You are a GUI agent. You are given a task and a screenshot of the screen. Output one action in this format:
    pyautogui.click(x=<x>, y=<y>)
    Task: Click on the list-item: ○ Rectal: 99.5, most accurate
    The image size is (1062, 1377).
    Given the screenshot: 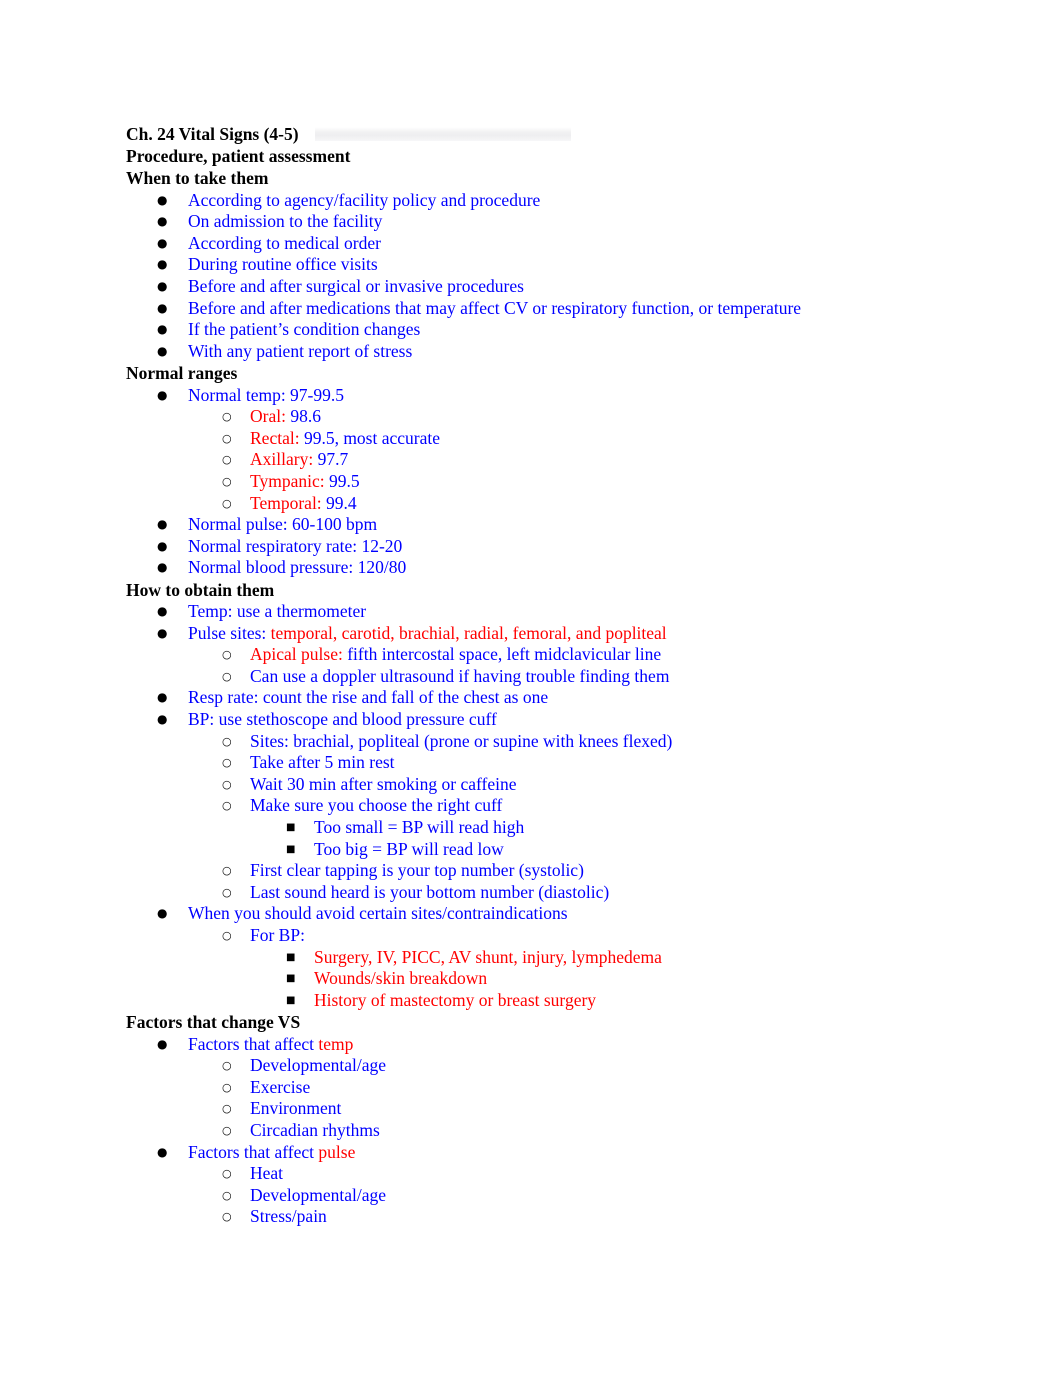 What is the action you would take?
    pyautogui.click(x=526, y=439)
    